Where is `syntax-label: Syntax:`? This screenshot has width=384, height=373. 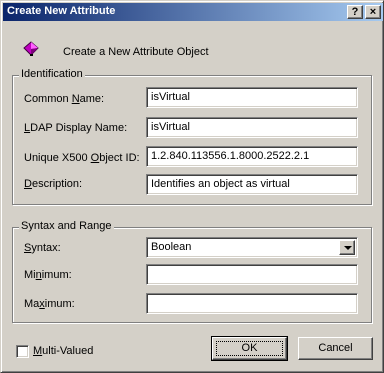
syntax-label: Syntax: is located at coordinates (42, 248).